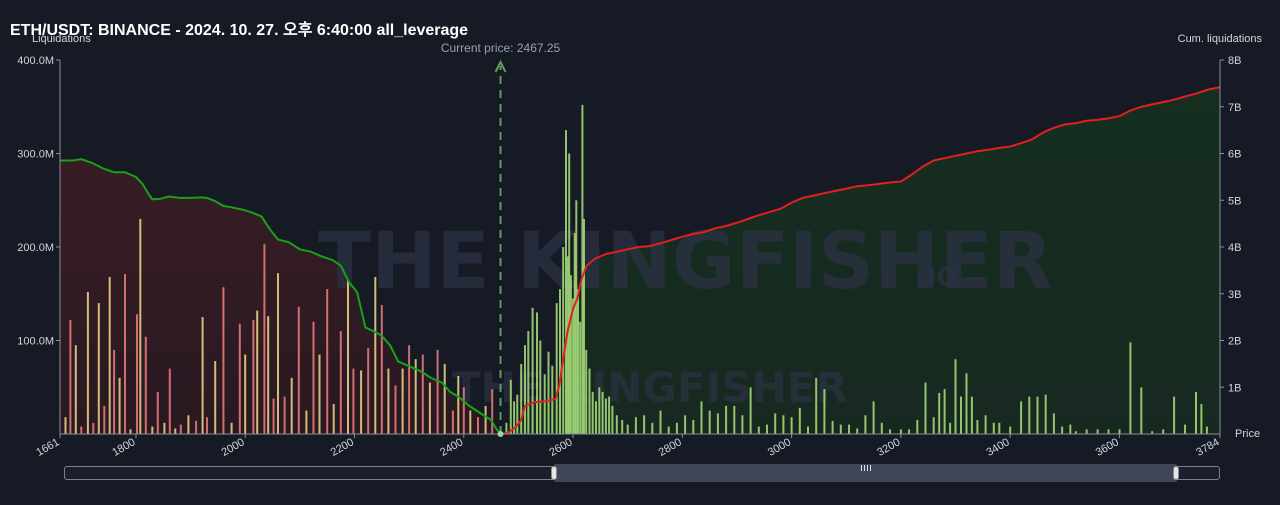 The image size is (1280, 505). I want to click on y2-tick-label: 8B, so click(1234, 61).